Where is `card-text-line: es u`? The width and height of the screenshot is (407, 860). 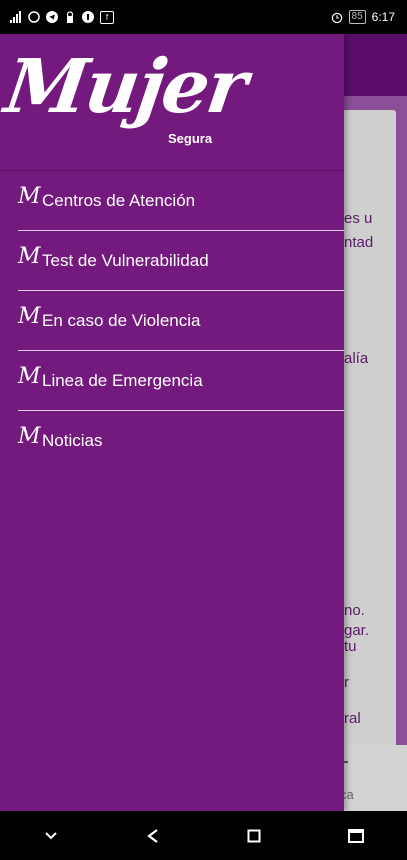
card-text-line: es u is located at coordinates (358, 218).